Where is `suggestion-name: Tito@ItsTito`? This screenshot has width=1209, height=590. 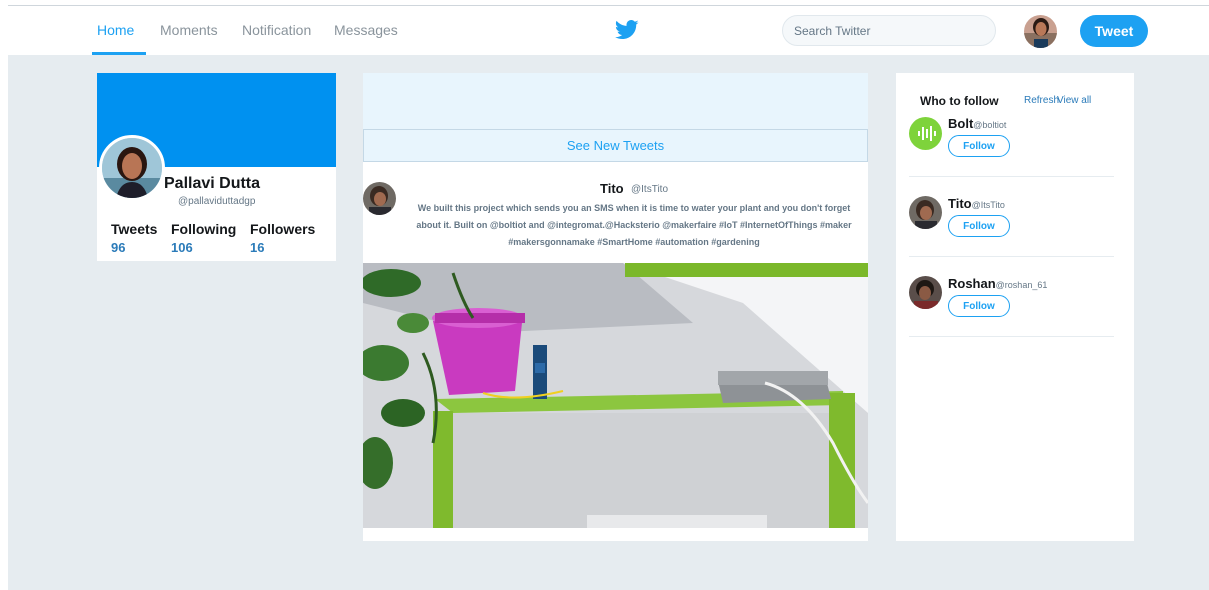 suggestion-name: Tito@ItsTito is located at coordinates (976, 203).